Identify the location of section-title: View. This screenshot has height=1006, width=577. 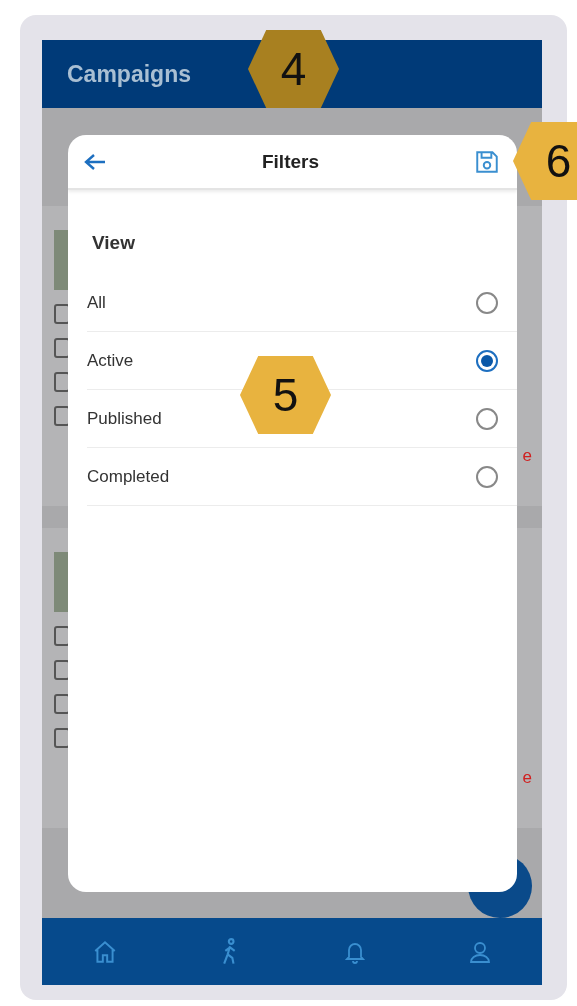
(114, 243).